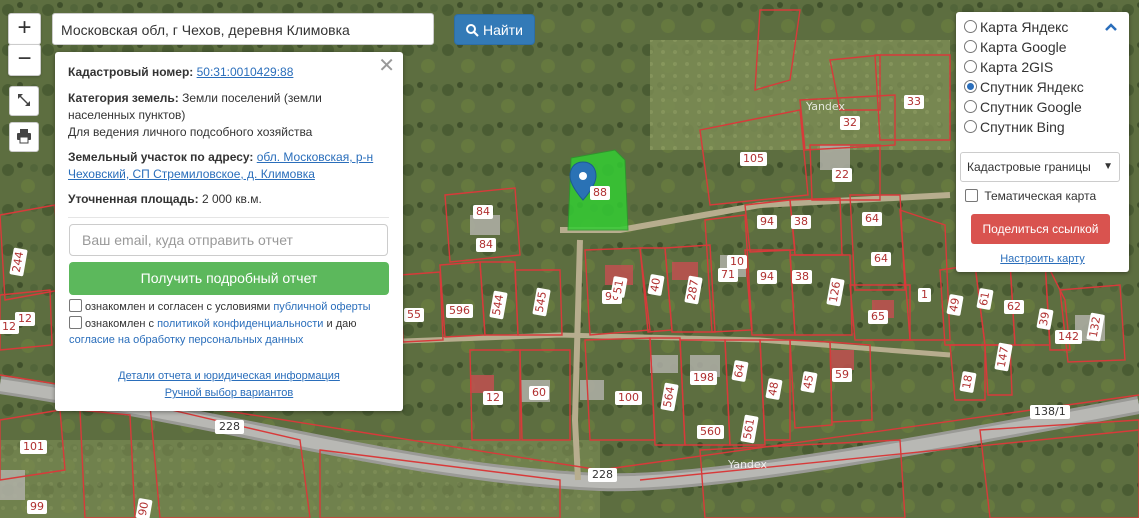  I want to click on address-label: Земельный участок по адресу:, so click(161, 157).